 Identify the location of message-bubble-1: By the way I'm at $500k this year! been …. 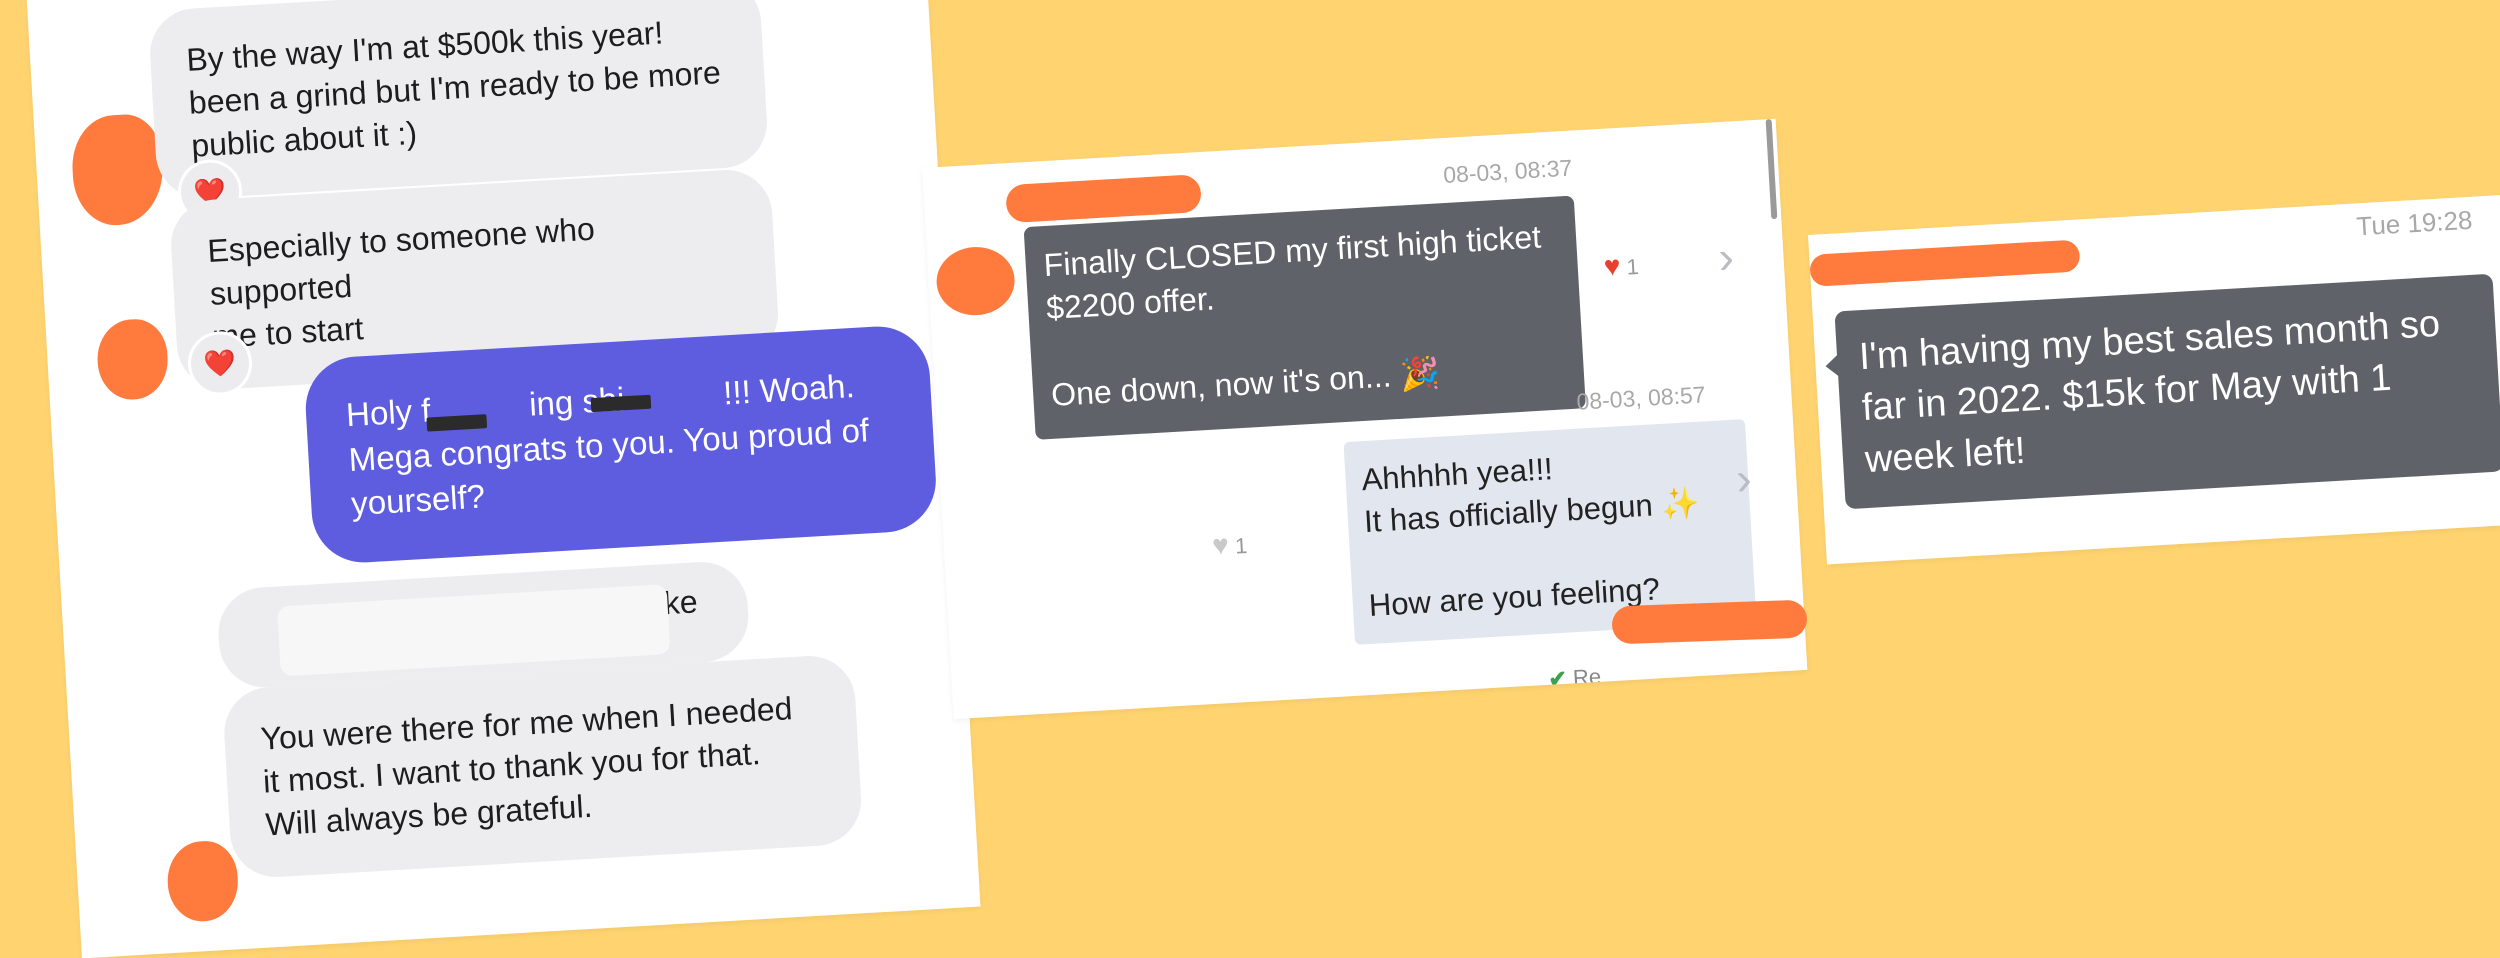
(458, 100).